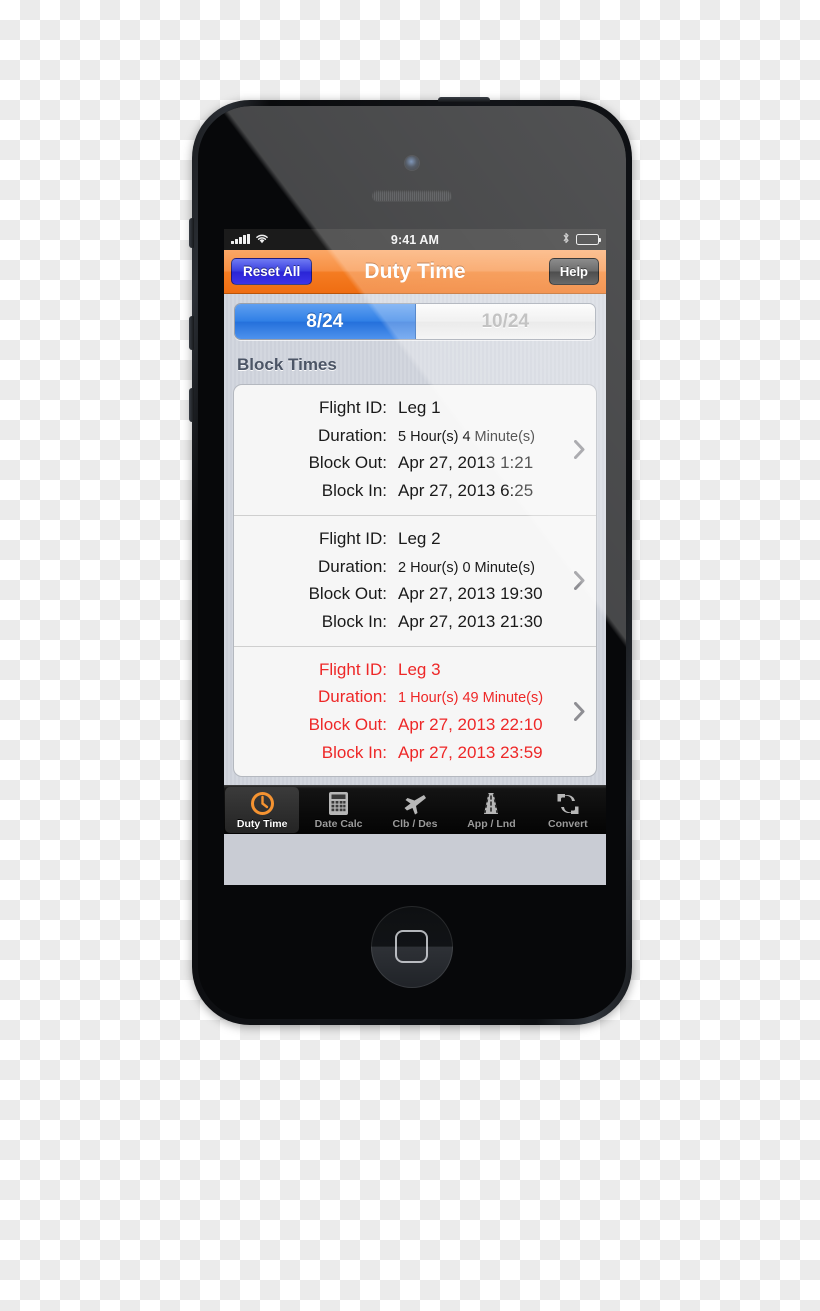  Describe the element at coordinates (466, 491) in the screenshot. I see `block-in-value: Apr 27, 2013 6:25` at that location.